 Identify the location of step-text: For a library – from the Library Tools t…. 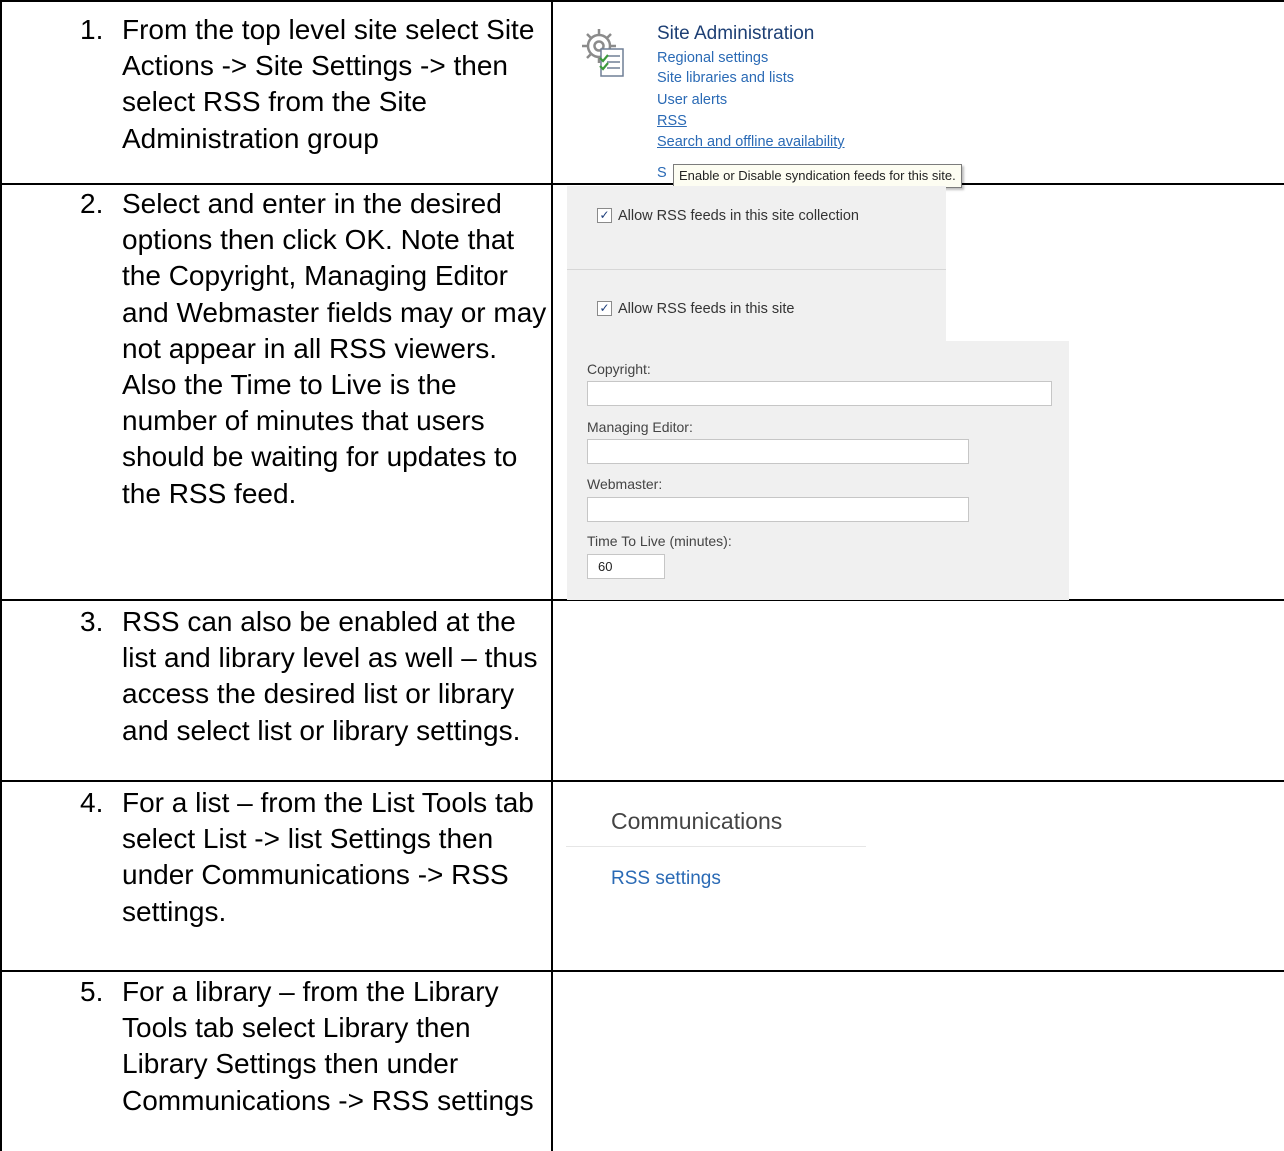
(328, 1046).